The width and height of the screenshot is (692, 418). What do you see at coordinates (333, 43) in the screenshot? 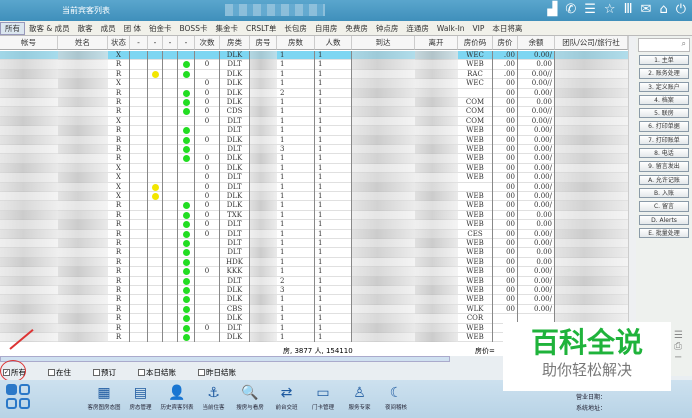
I see `column-header: 人数` at bounding box center [333, 43].